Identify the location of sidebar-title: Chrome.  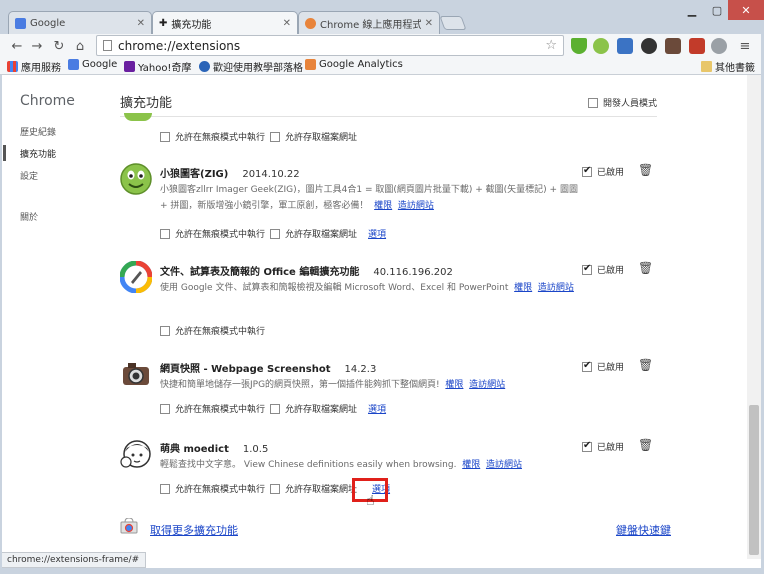
(47, 101).